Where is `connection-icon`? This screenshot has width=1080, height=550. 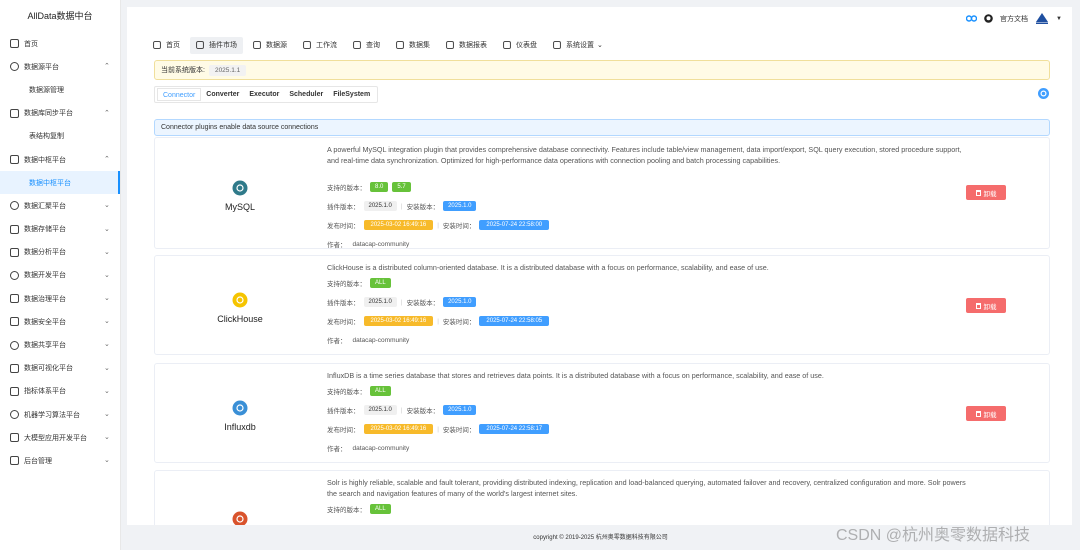 connection-icon is located at coordinates (971, 18).